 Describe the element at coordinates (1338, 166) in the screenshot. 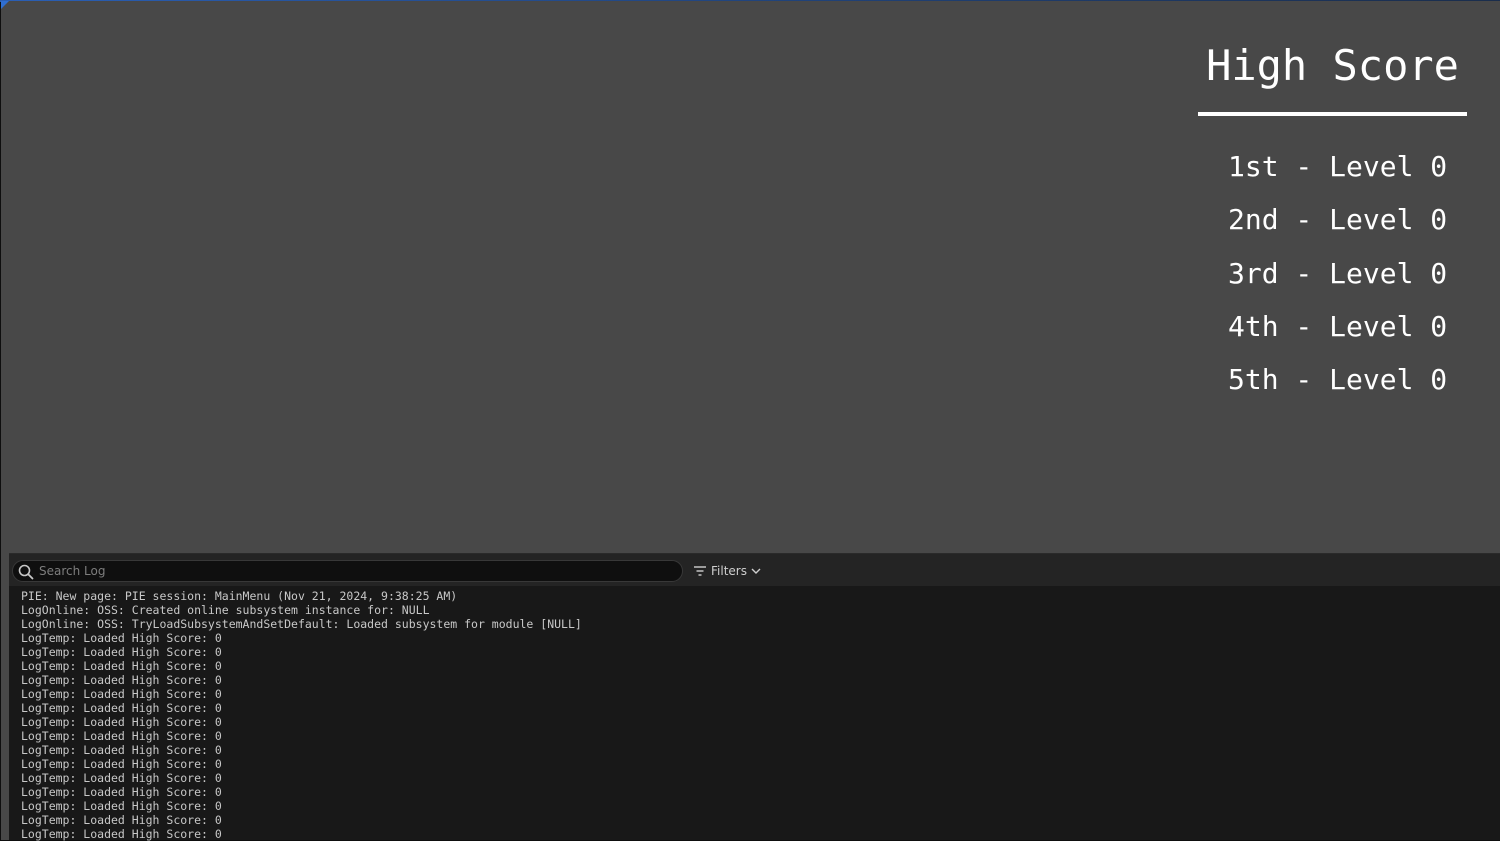

I see `high-score-entry: 1st - Level 0` at that location.